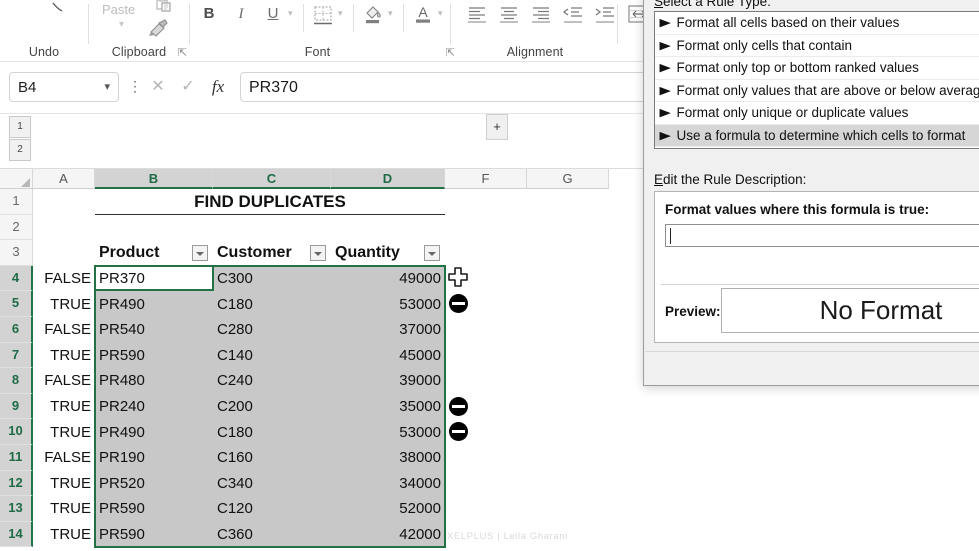 This screenshot has height=551, width=979. I want to click on cell-customer-14: C360, so click(272, 534).